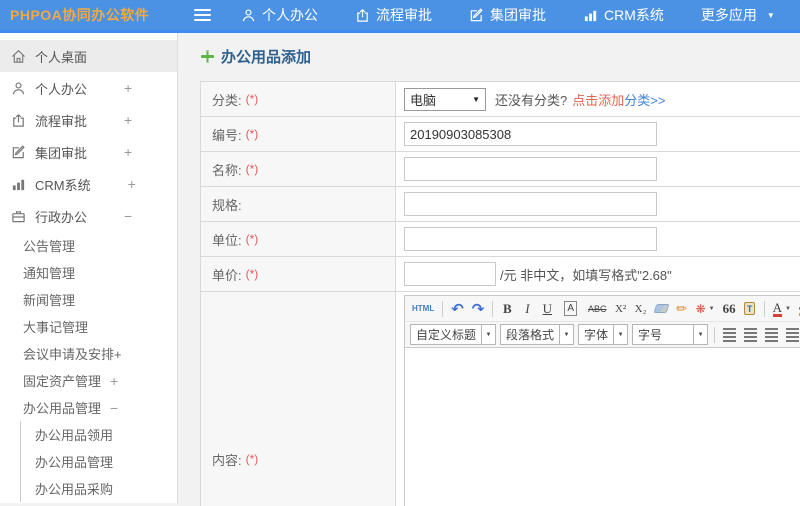 This screenshot has width=800, height=506. I want to click on app-logo: PHPOA协同办公软件, so click(80, 15).